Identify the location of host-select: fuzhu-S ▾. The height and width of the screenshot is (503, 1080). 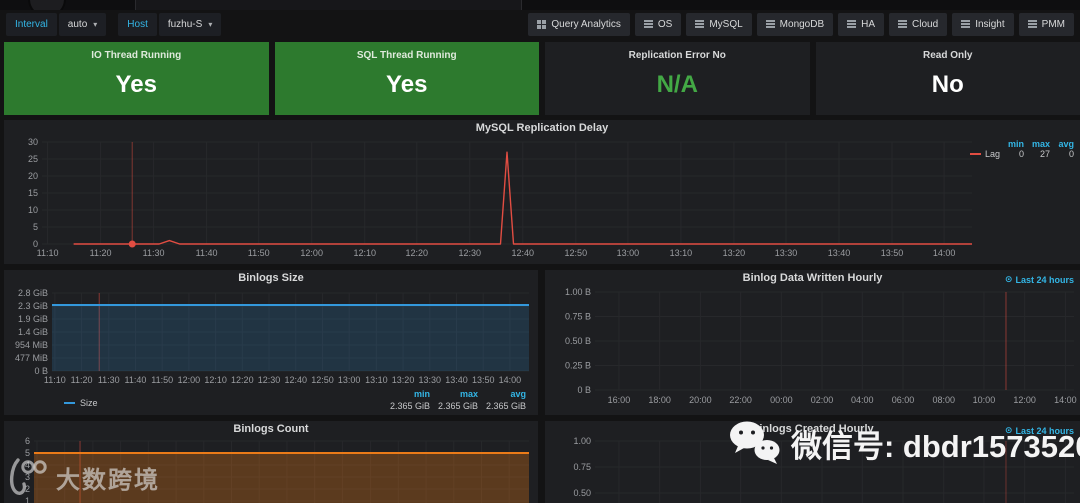
(190, 24).